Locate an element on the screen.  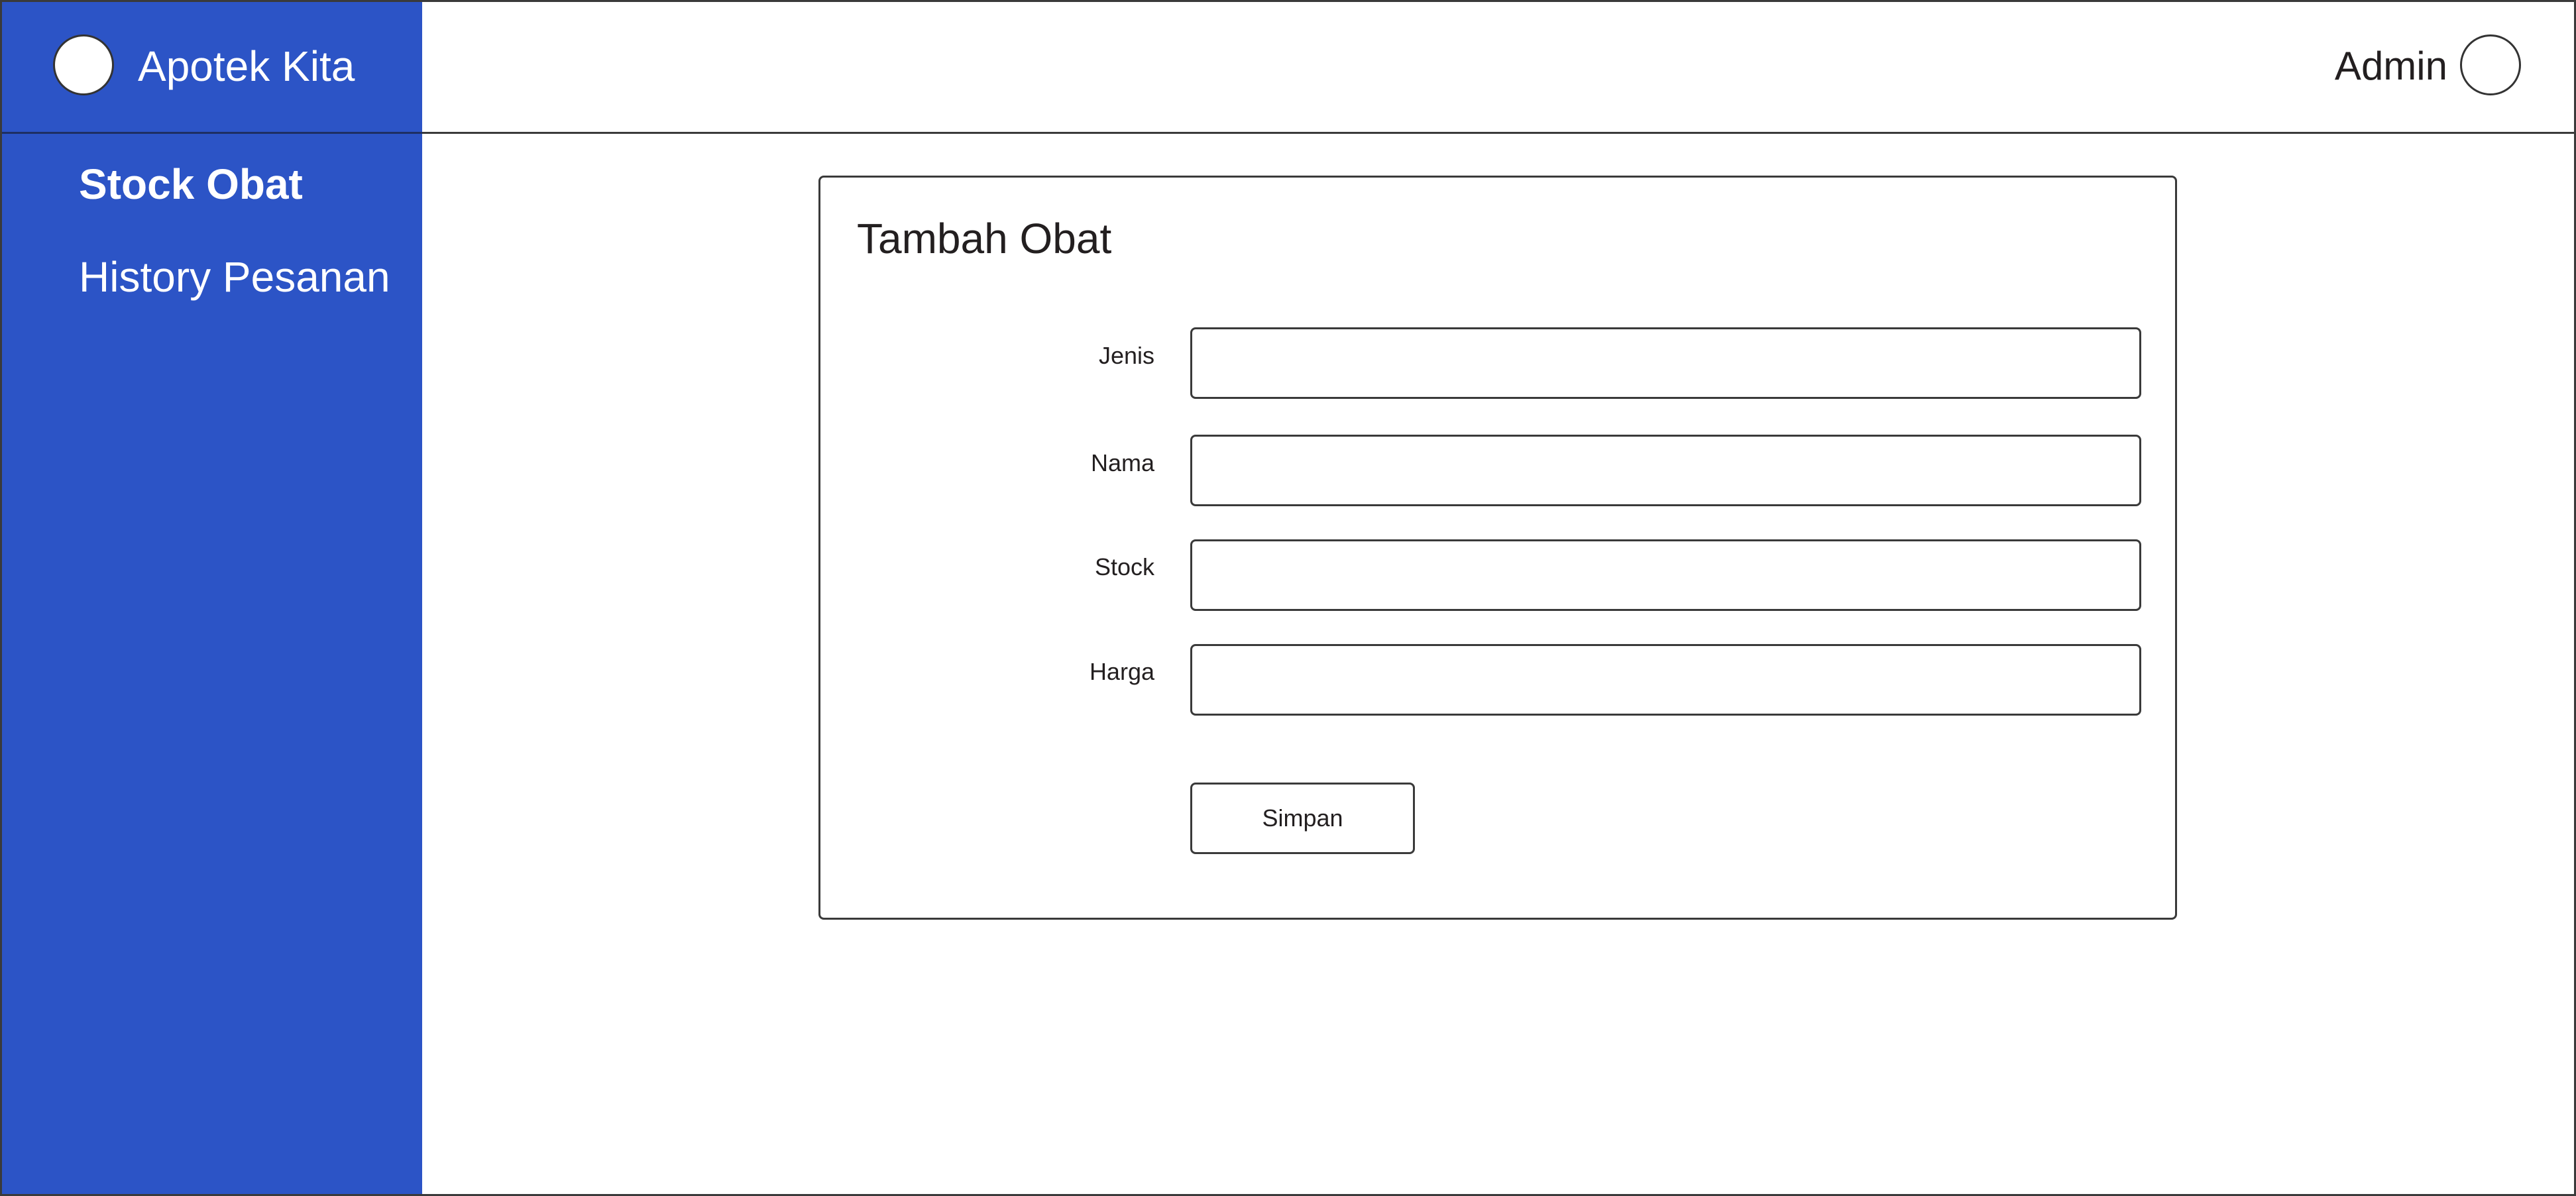
stock-label: Stock is located at coordinates (1124, 566).